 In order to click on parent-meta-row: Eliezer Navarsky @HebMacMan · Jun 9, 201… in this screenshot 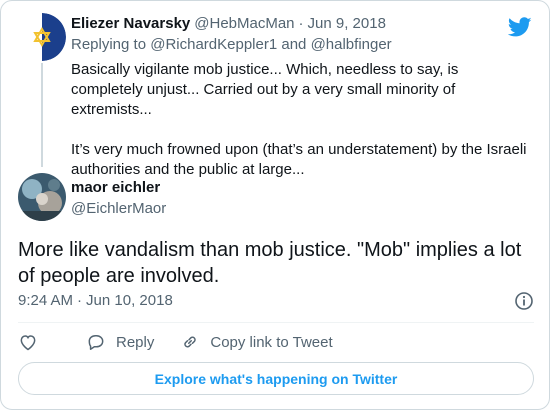, I will do `click(301, 24)`.